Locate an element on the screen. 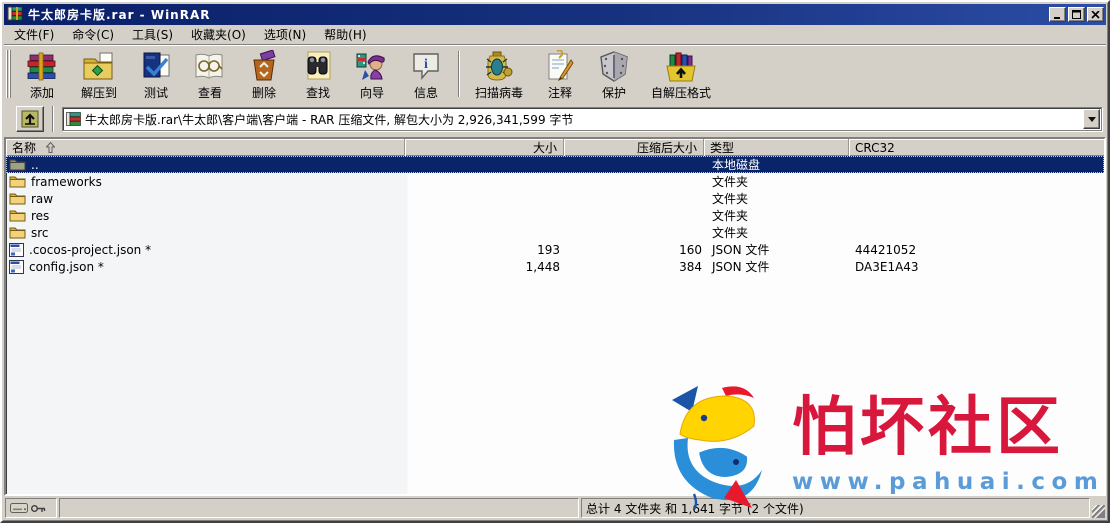 This screenshot has height=523, width=1110. file-crc: 44421052 is located at coordinates (886, 249).